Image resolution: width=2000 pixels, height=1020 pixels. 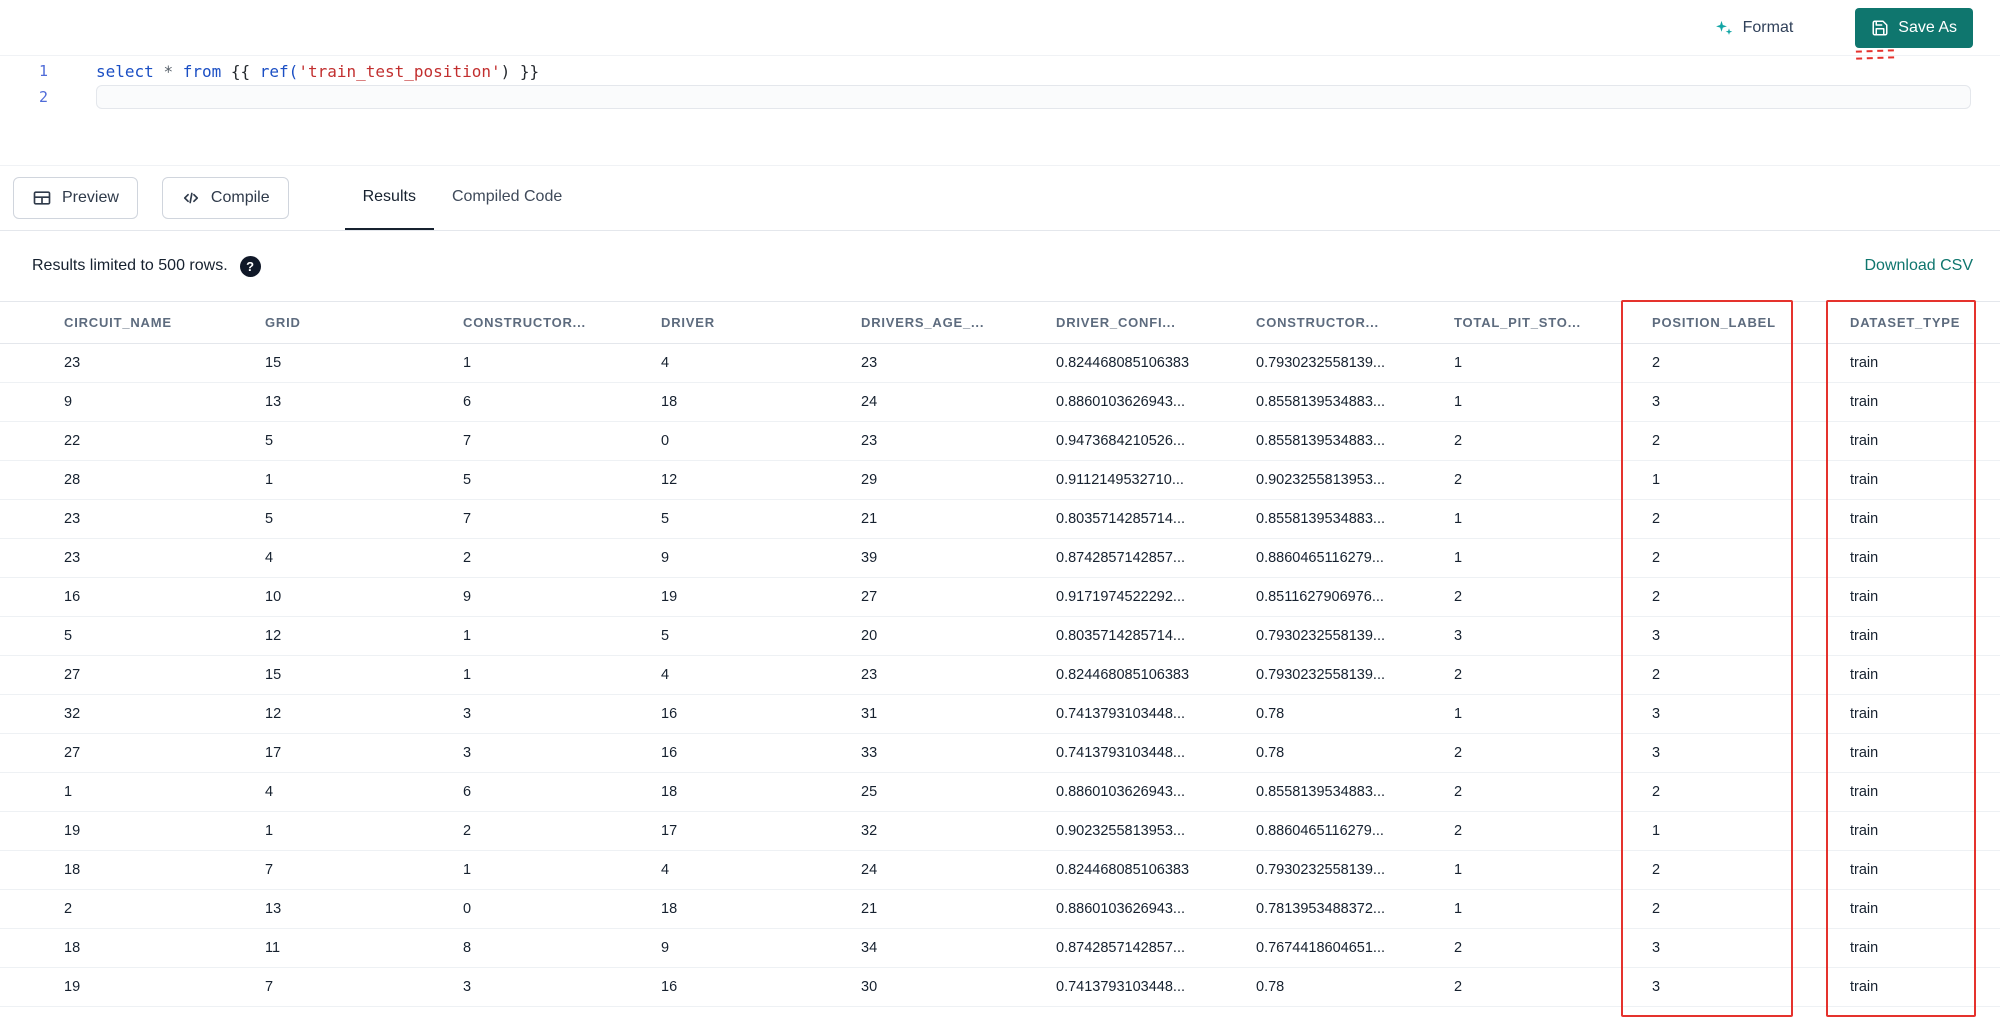 I want to click on sparkles-icon, so click(x=1723, y=27).